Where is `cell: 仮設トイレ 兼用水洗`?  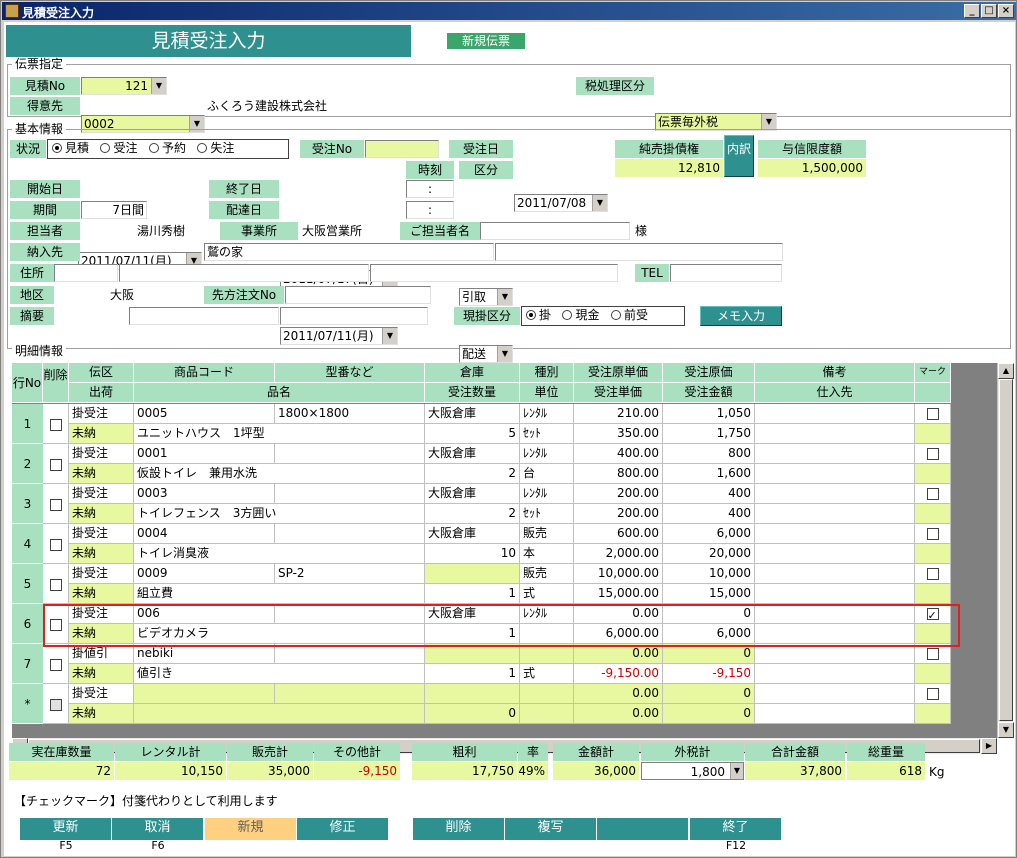
cell: 仮設トイレ 兼用水洗 is located at coordinates (279, 474).